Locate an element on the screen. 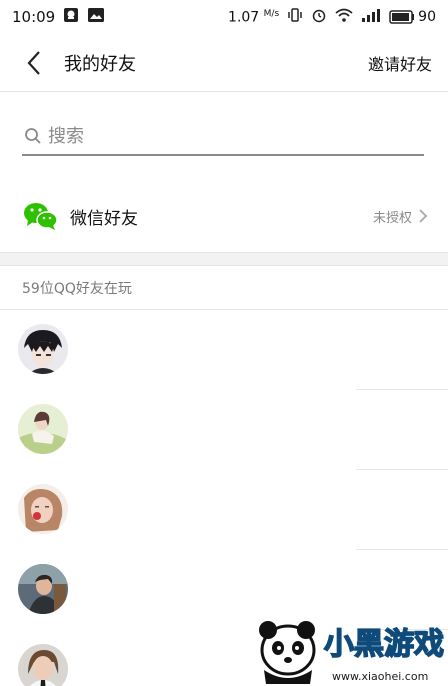 Image resolution: width=448 pixels, height=686 pixels. battery-icon is located at coordinates (402, 17).